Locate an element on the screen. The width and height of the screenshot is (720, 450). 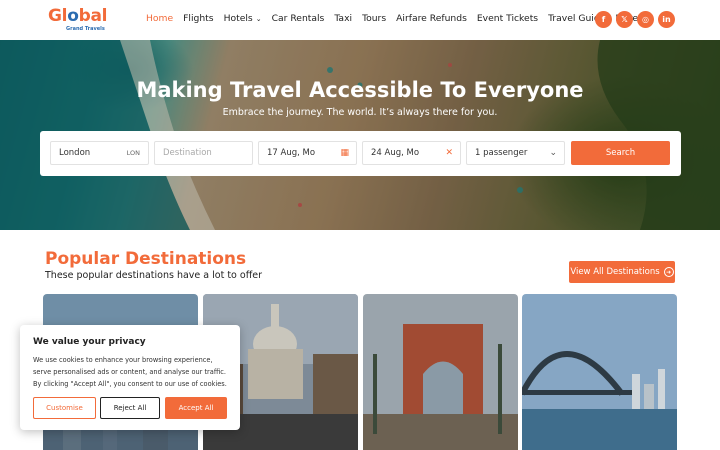
depart-date-input: 17 Aug, Mo ▦ is located at coordinates (307, 153).